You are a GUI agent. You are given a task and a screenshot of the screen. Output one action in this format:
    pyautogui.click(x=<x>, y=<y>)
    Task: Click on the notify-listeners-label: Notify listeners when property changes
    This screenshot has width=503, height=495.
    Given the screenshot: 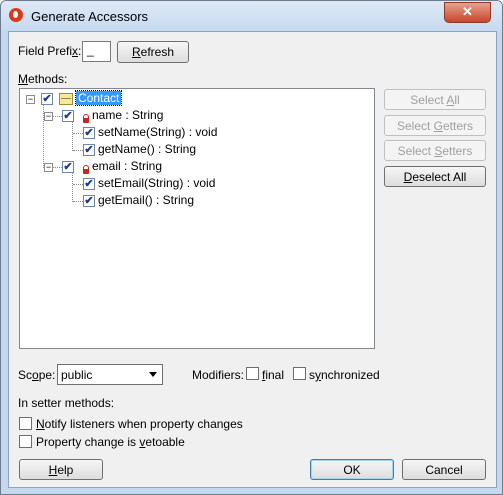 What is the action you would take?
    pyautogui.click(x=139, y=424)
    